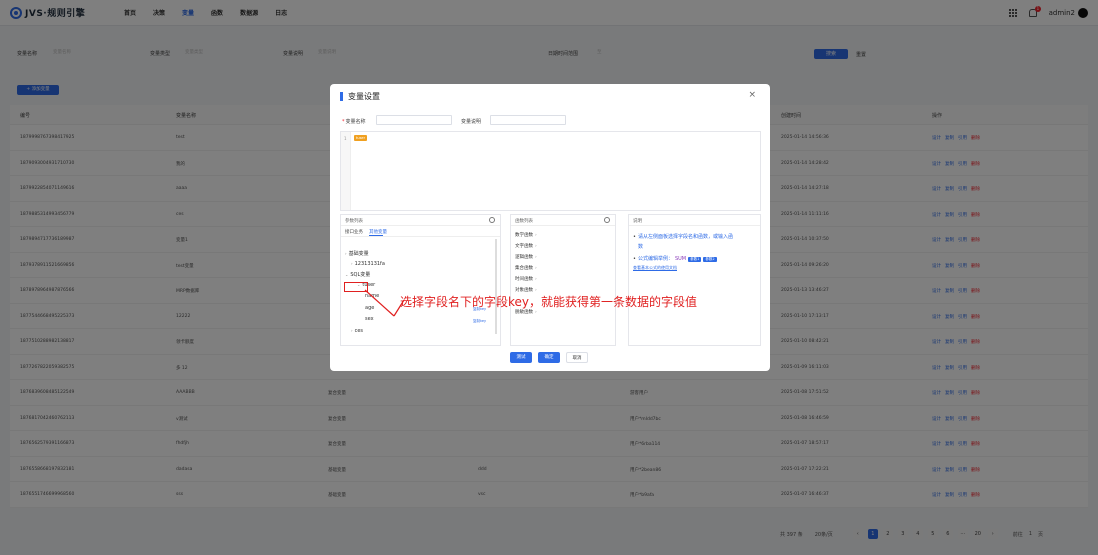  What do you see at coordinates (471, 122) in the screenshot?
I see `var-desc-label: 变量说明` at bounding box center [471, 122].